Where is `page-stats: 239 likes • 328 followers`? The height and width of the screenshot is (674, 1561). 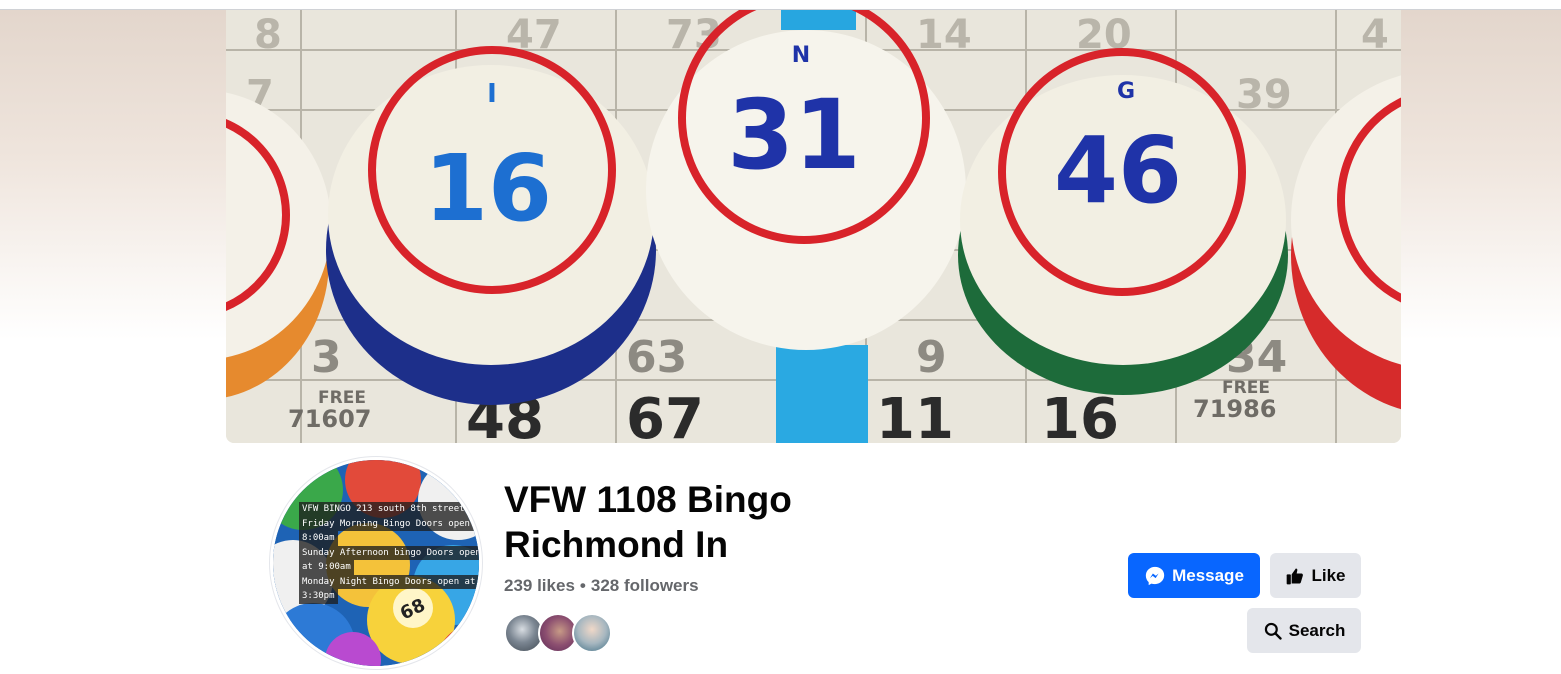
page-stats: 239 likes • 328 followers is located at coordinates (601, 586).